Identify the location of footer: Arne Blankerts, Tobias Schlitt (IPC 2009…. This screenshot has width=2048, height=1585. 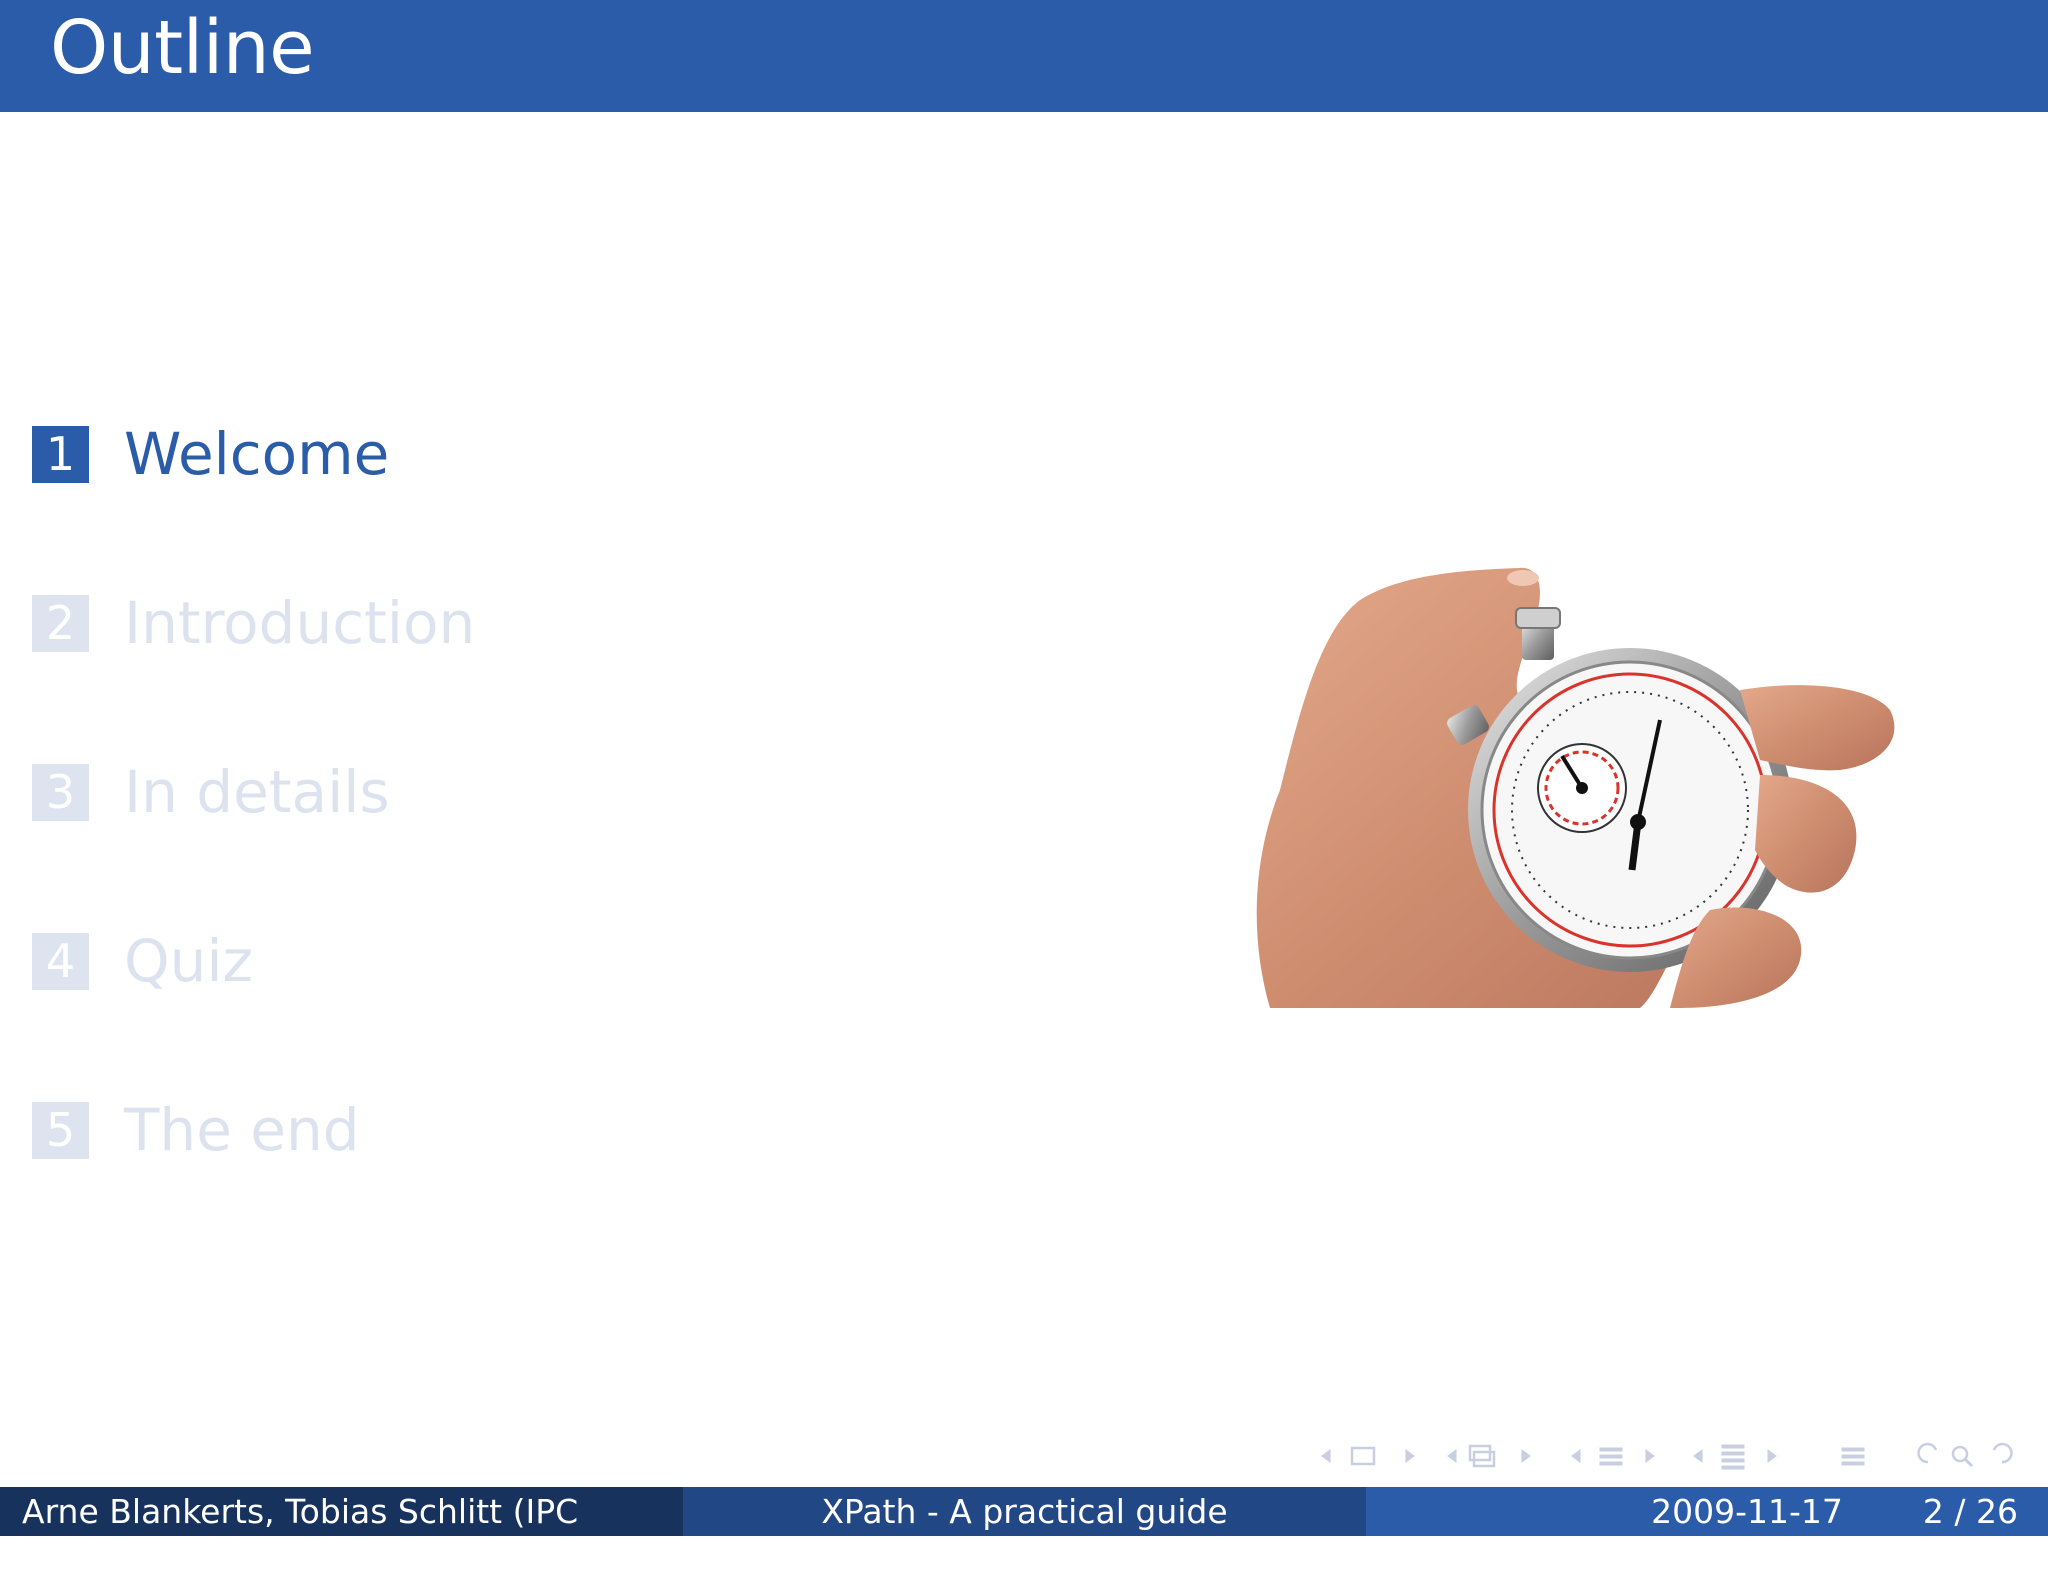
(1024, 1533).